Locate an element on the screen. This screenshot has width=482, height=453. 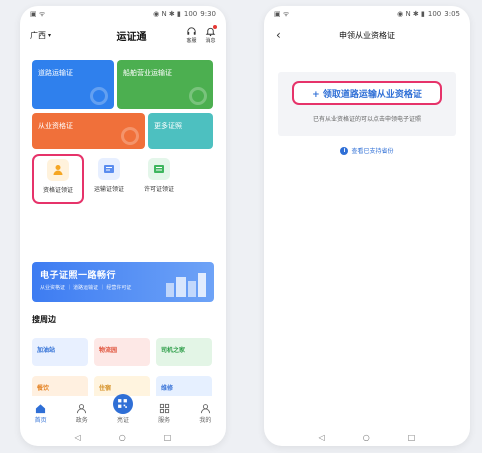
nav-gov-label: 政务 is located at coordinates (81, 420).